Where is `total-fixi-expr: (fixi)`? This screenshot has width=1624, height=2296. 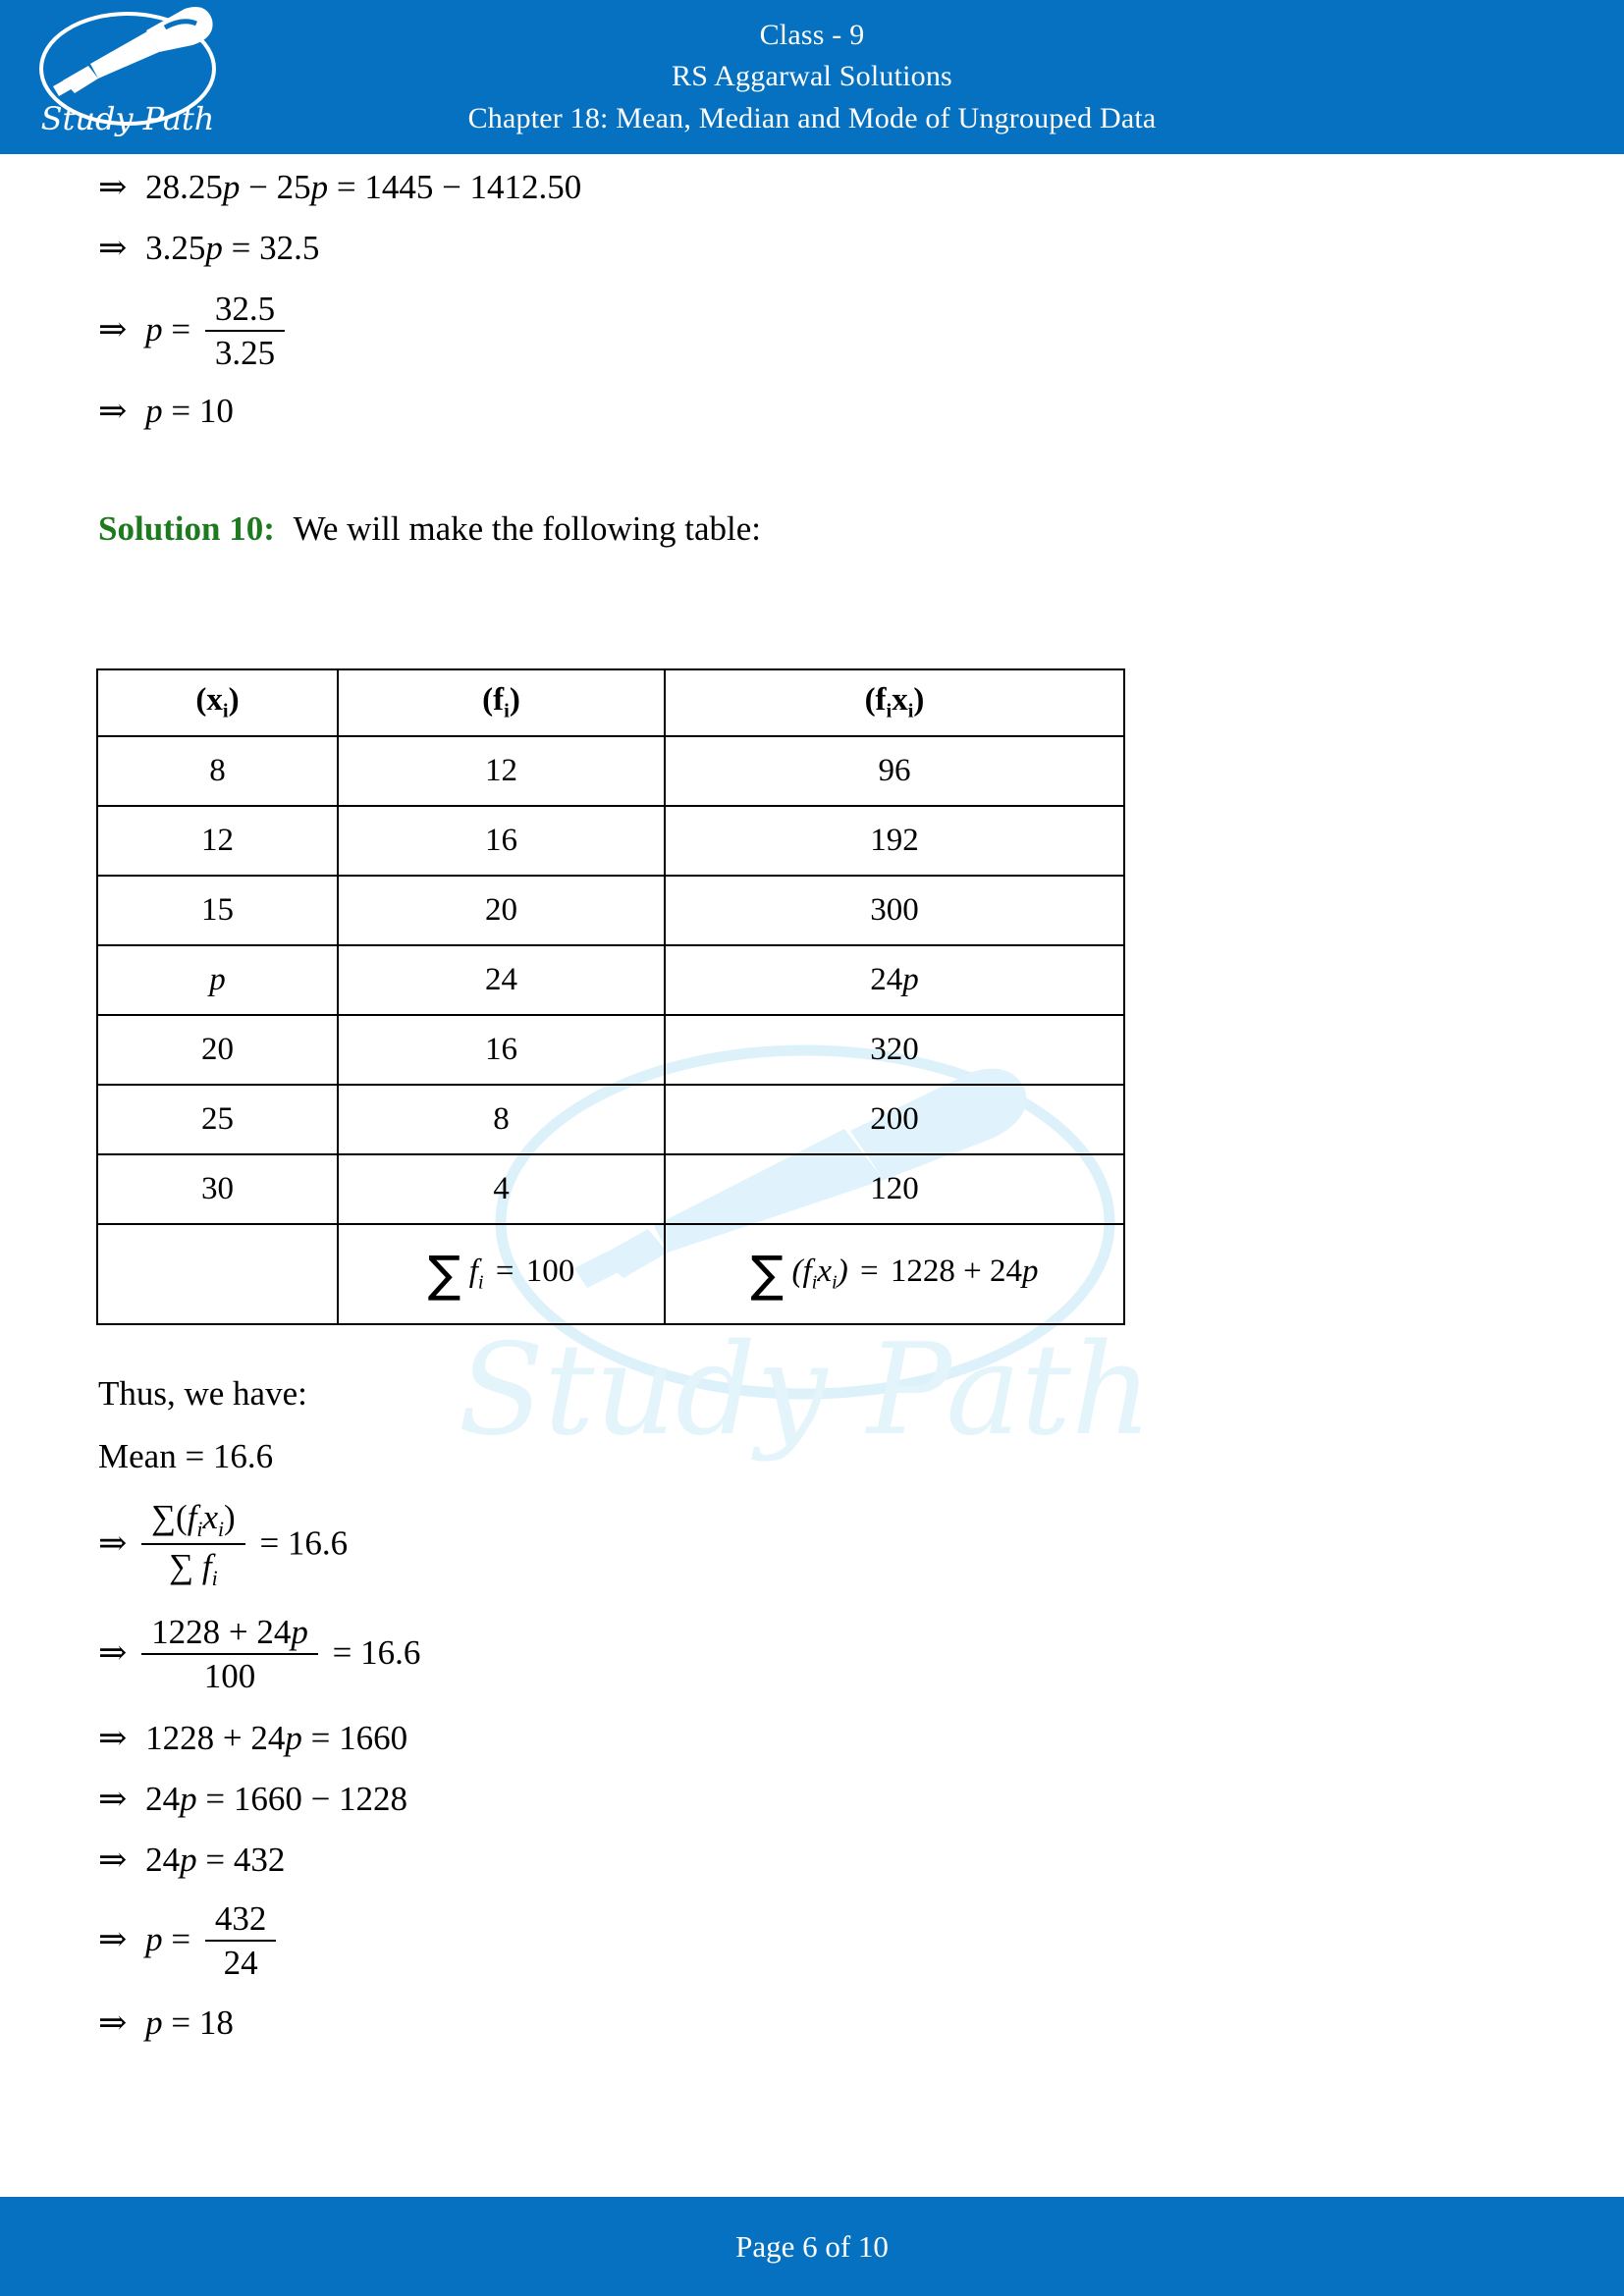
total-fixi-expr: (fixi) is located at coordinates (819, 1274).